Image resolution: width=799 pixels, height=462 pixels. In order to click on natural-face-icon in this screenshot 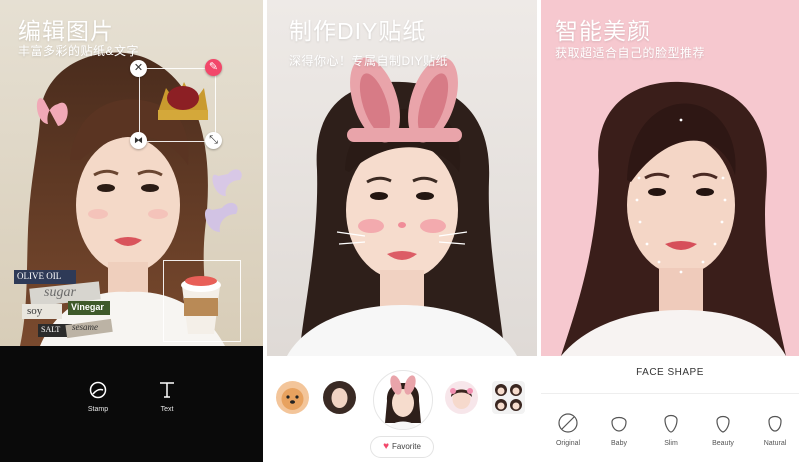, I will do `click(775, 423)`.